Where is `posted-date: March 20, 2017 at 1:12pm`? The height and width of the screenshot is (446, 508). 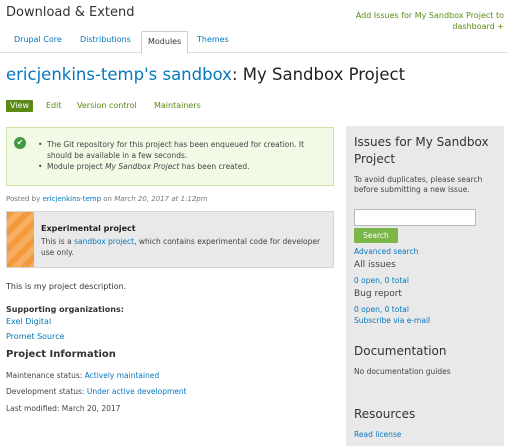
posted-date: March 20, 2017 at 1:12pm is located at coordinates (161, 199).